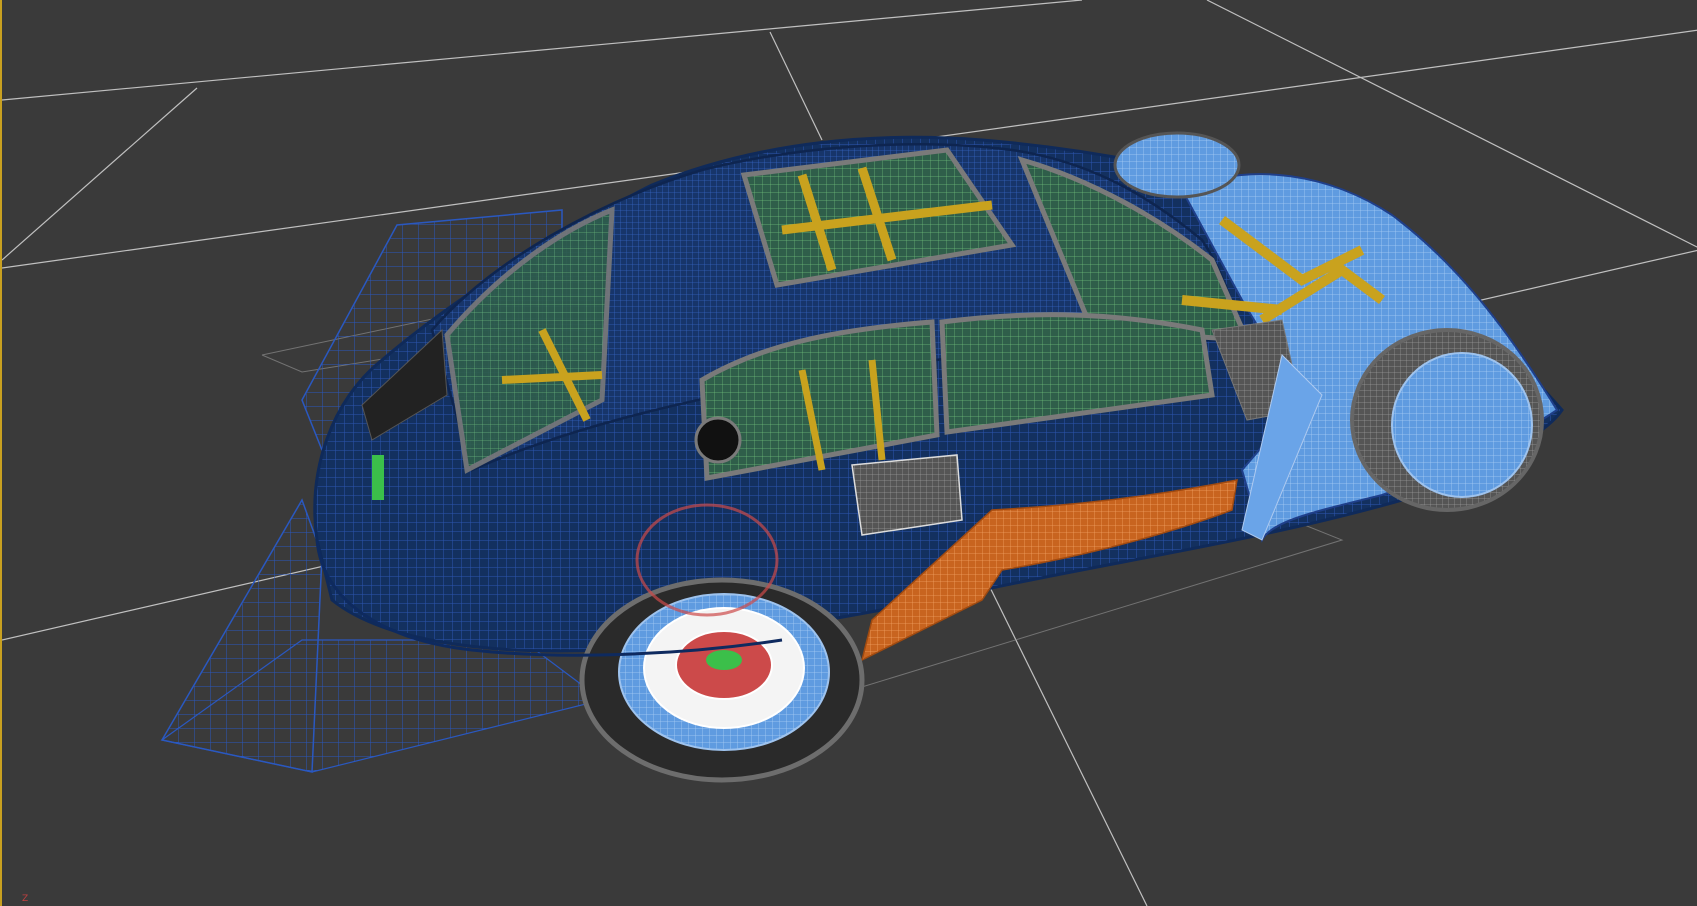 Image resolution: width=1697 pixels, height=906 pixels. I want to click on rear-wheel, so click(722, 680).